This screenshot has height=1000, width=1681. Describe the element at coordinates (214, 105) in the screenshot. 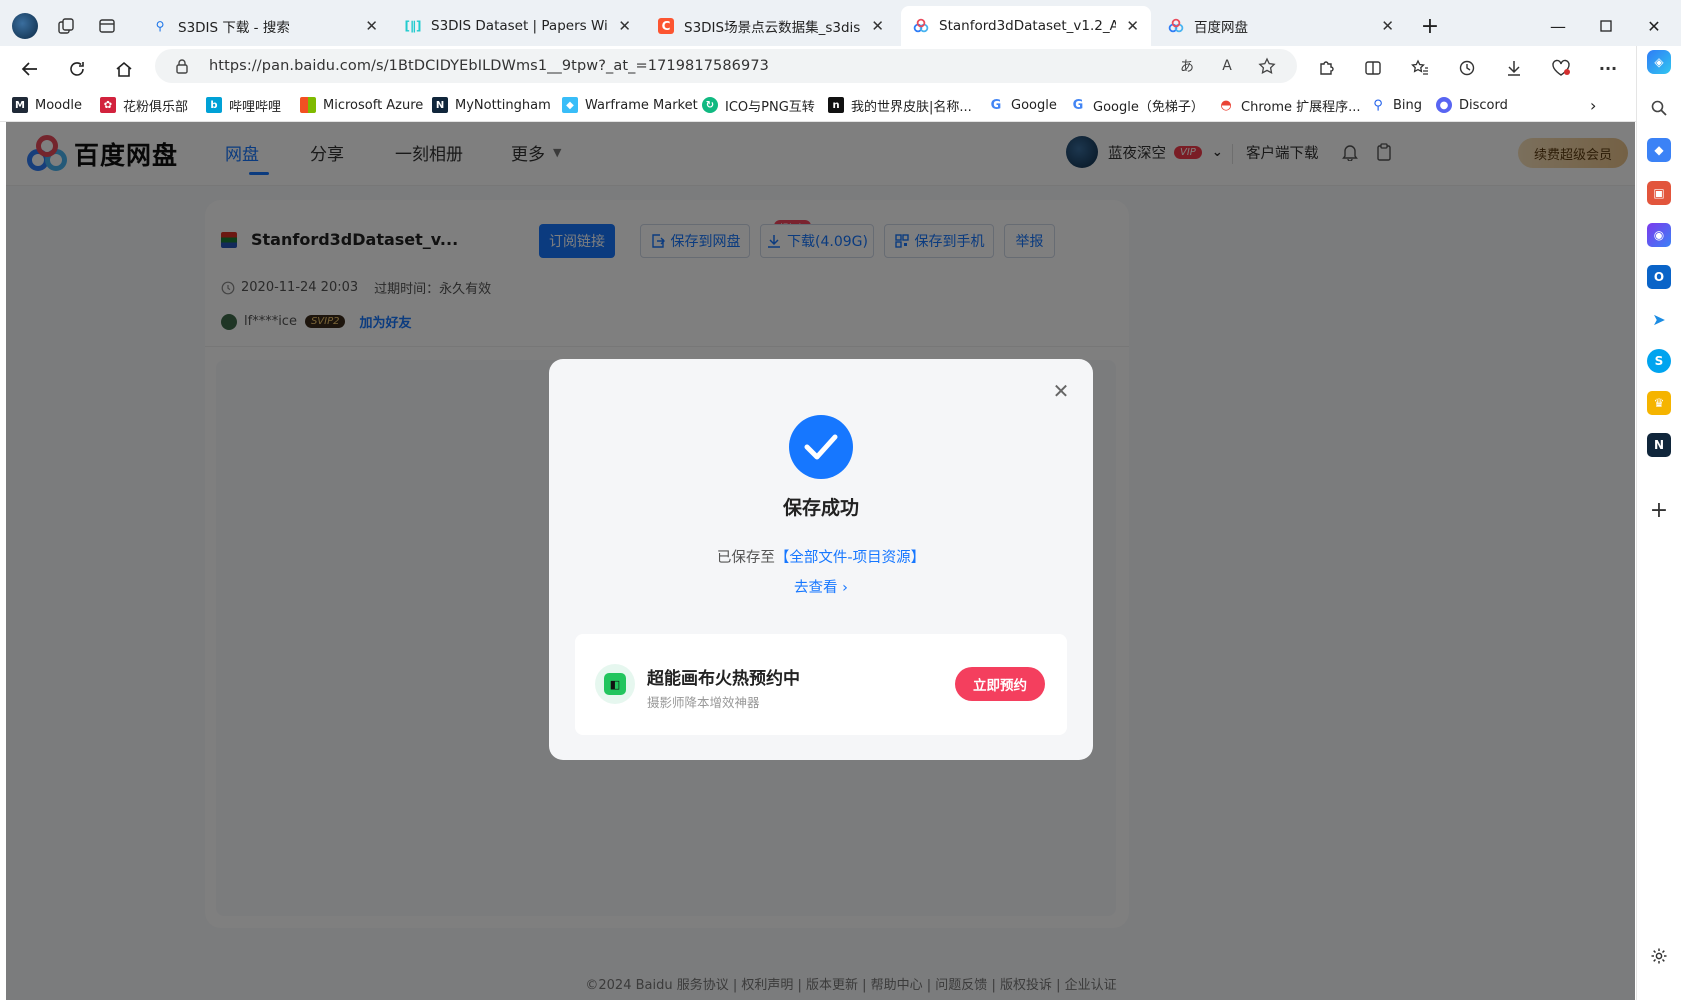

I see `bilibili-icon: b` at that location.